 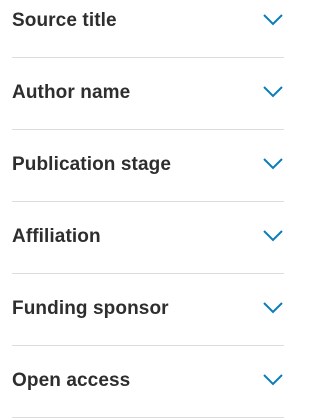 What do you see at coordinates (90, 308) in the screenshot?
I see `filter-label: Funding sponsor` at bounding box center [90, 308].